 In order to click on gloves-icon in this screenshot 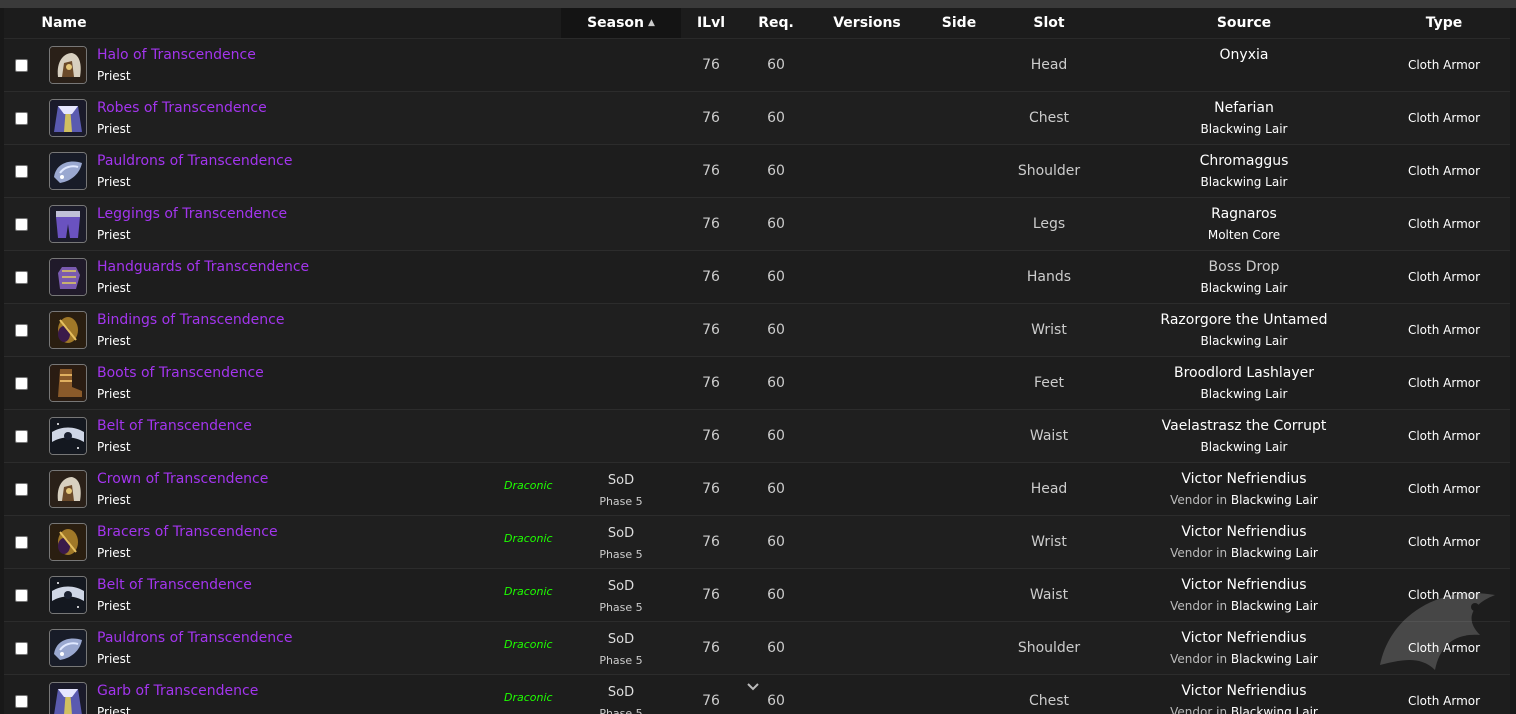, I will do `click(68, 277)`.